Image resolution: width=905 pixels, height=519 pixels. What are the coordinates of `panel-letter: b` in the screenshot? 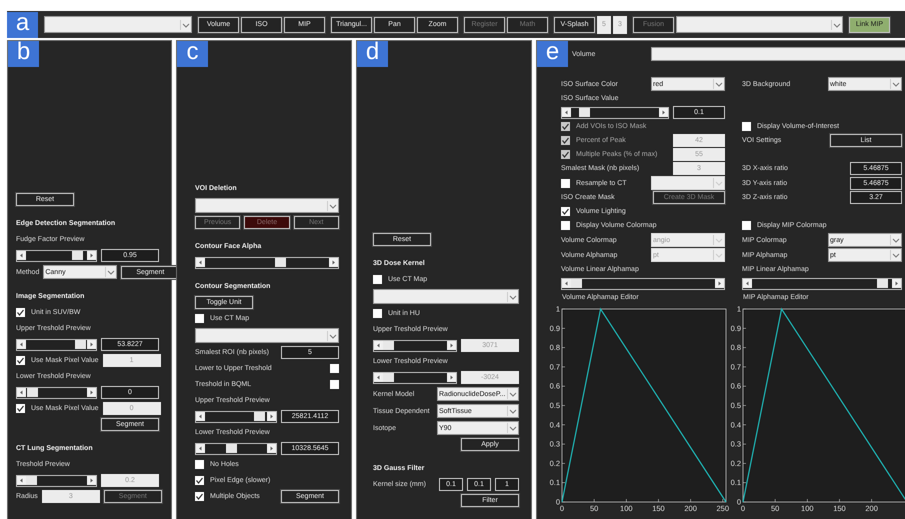 It's located at (23, 54).